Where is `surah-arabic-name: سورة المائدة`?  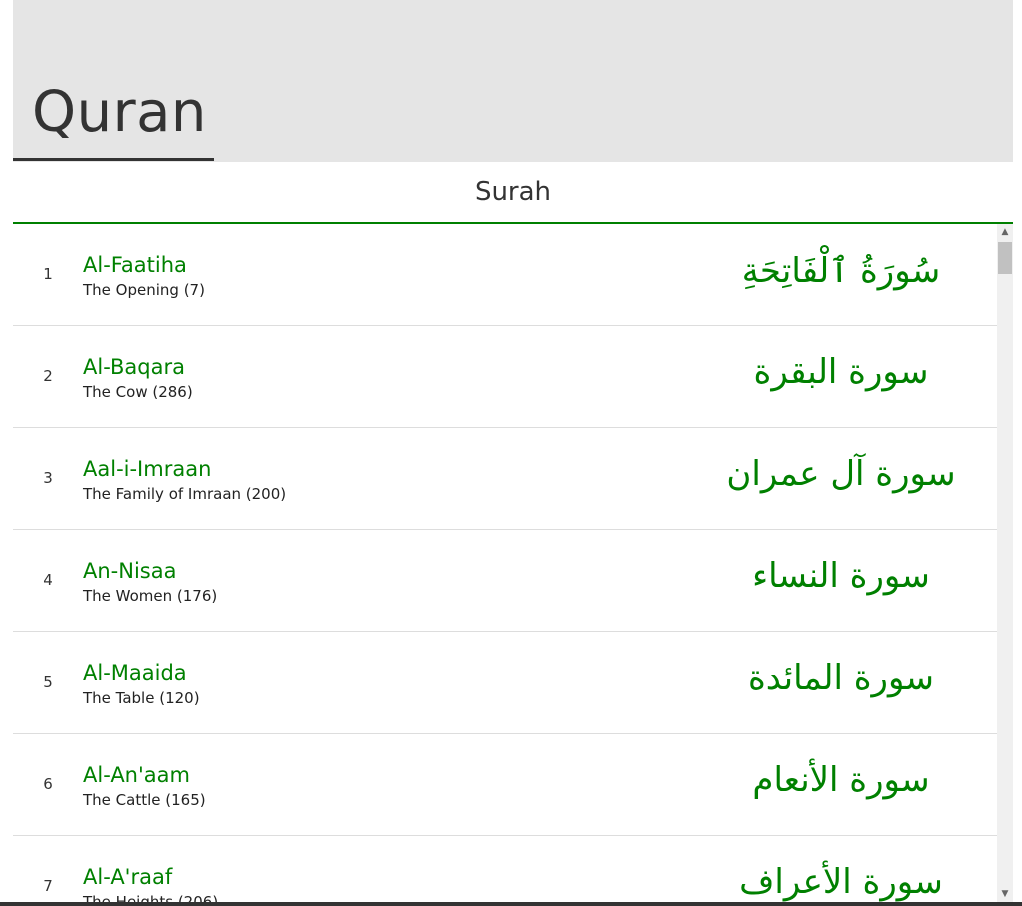 surah-arabic-name: سورة المائدة is located at coordinates (841, 678).